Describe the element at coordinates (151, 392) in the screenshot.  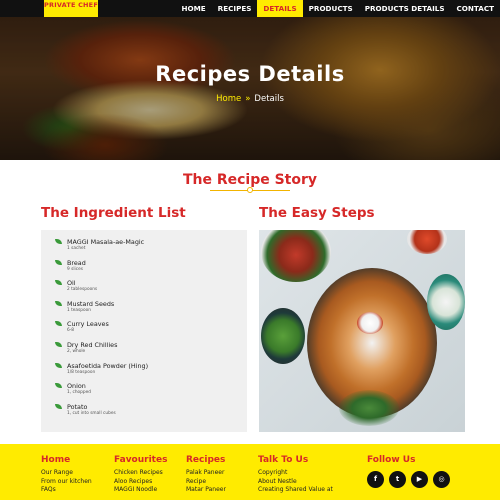
I see `list-item: Onion 1, chopped` at that location.